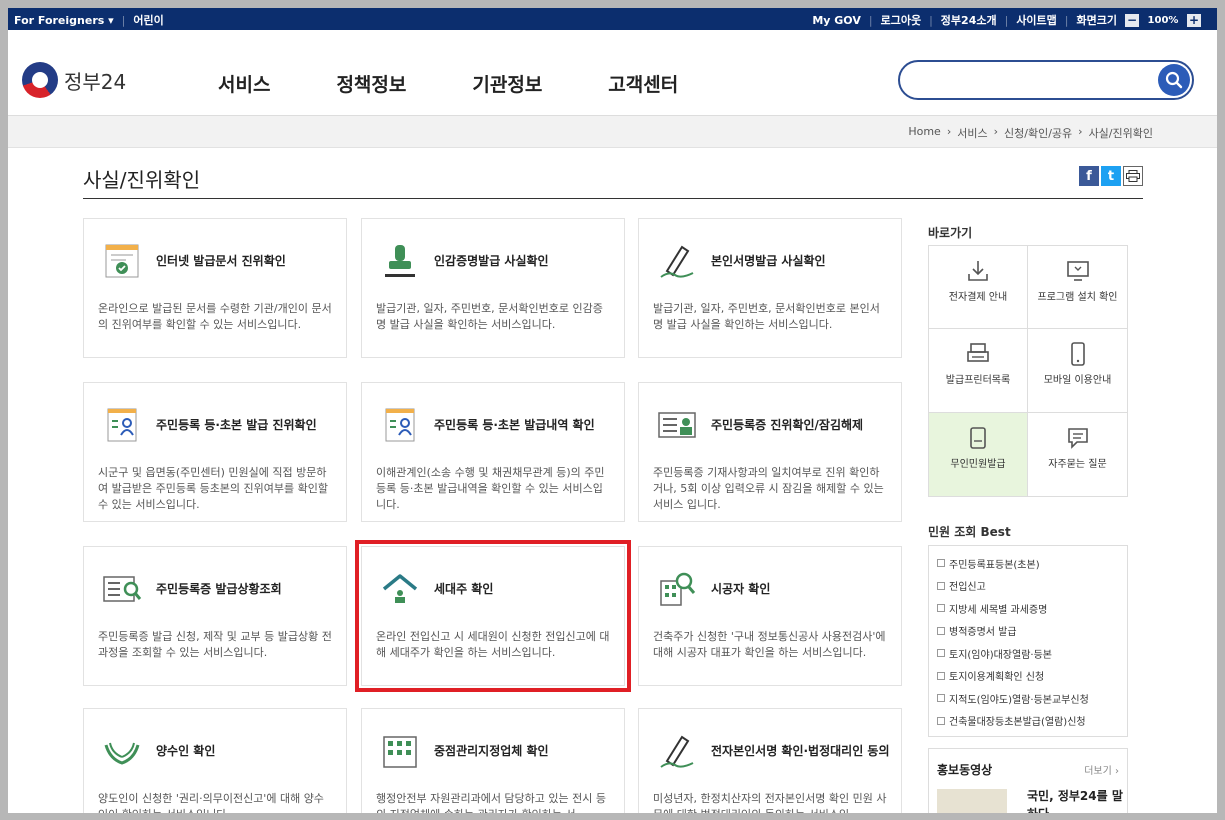 This screenshot has width=1225, height=820. What do you see at coordinates (741, 588) in the screenshot?
I see `card-title: 시공자 확인` at bounding box center [741, 588].